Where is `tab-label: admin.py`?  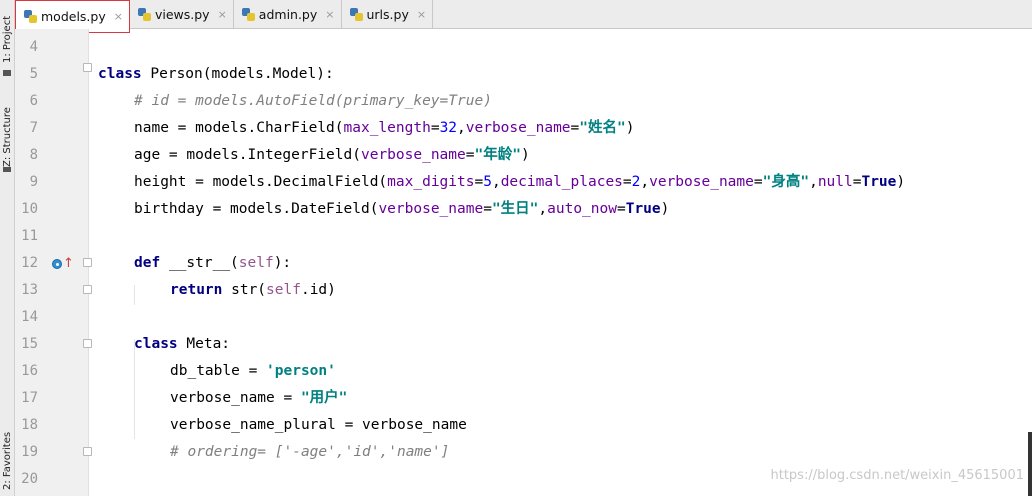
tab-label: admin.py is located at coordinates (288, 14).